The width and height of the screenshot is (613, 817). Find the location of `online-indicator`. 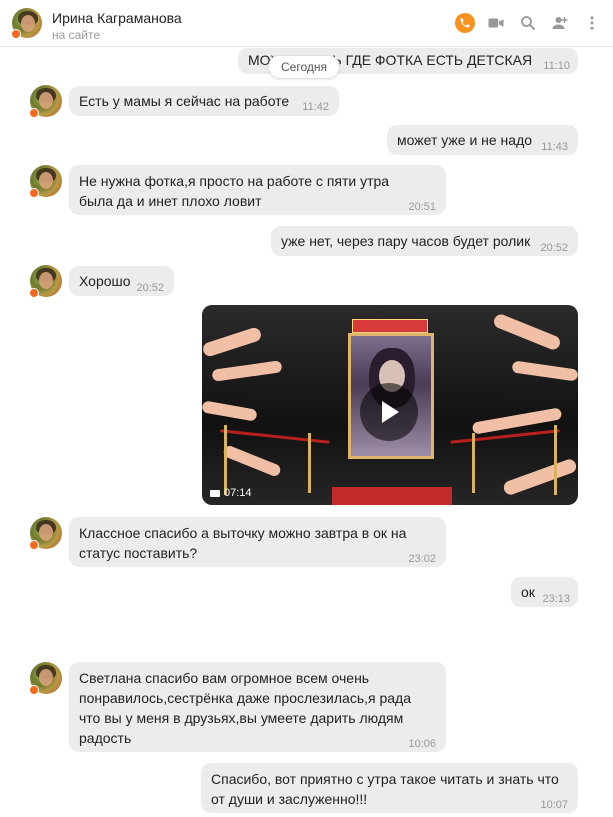

online-indicator is located at coordinates (16, 34).